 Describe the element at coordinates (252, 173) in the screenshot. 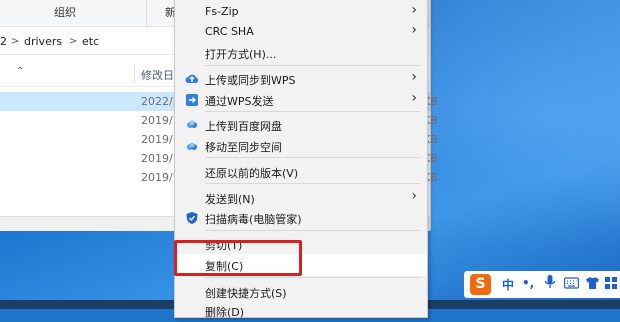

I see `menu-item-label: 还原以前的版本(V)` at that location.